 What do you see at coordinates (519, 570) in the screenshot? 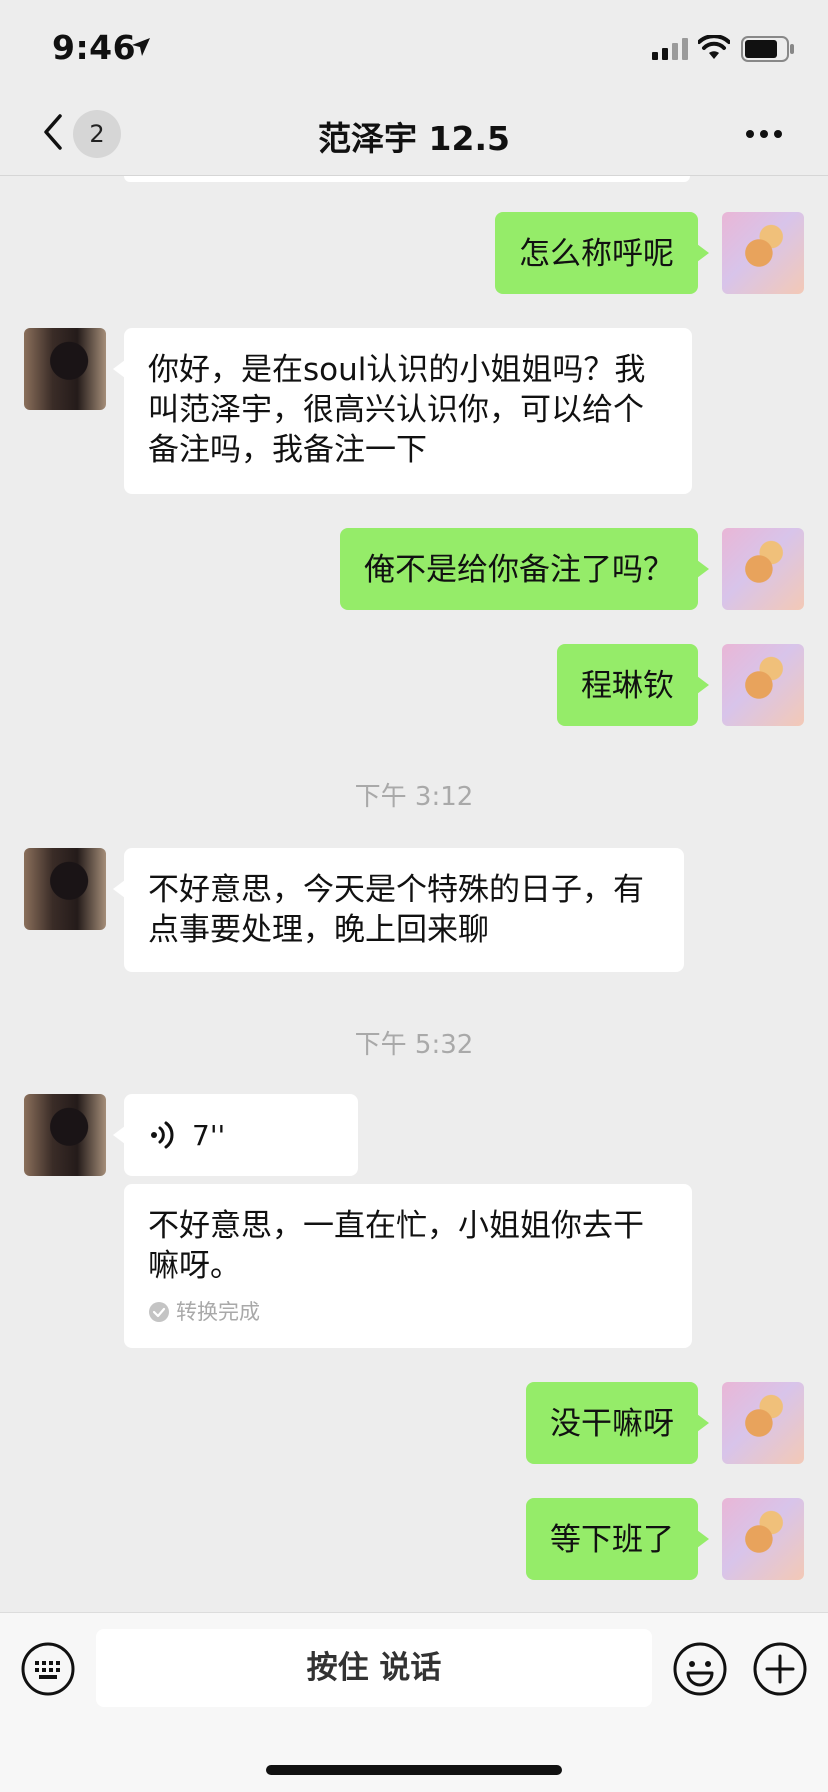
I see `message-text: 俺不是给你备注了吗？` at bounding box center [519, 570].